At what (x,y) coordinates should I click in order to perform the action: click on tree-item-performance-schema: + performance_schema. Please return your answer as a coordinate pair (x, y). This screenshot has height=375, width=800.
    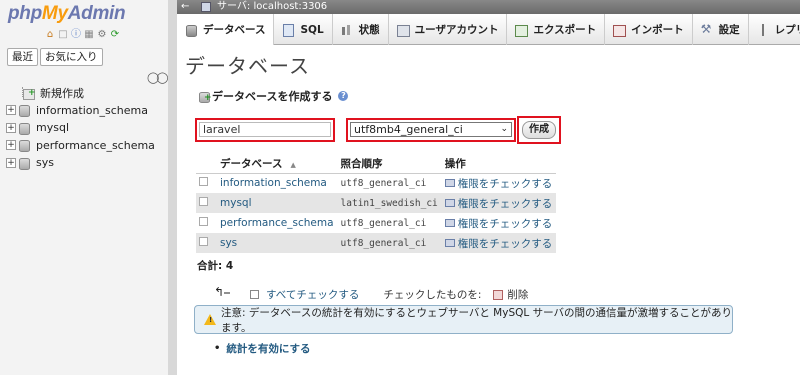
    Looking at the image, I should click on (80, 146).